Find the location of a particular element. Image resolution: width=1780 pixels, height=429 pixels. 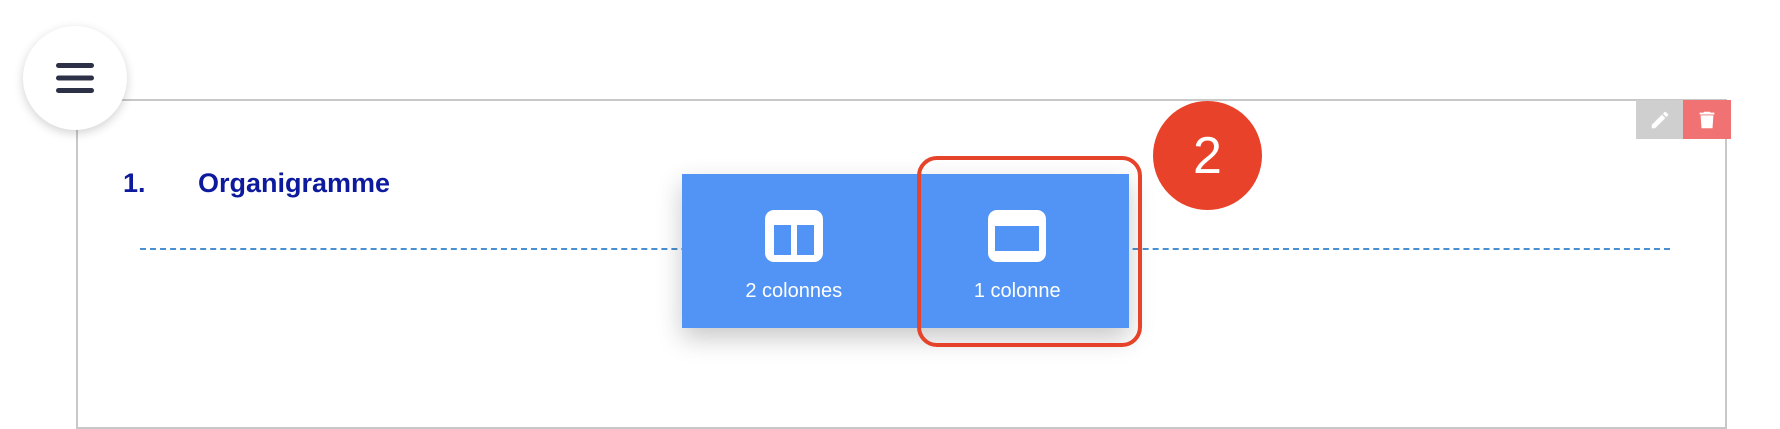

step-badge: 2 is located at coordinates (1207, 155).